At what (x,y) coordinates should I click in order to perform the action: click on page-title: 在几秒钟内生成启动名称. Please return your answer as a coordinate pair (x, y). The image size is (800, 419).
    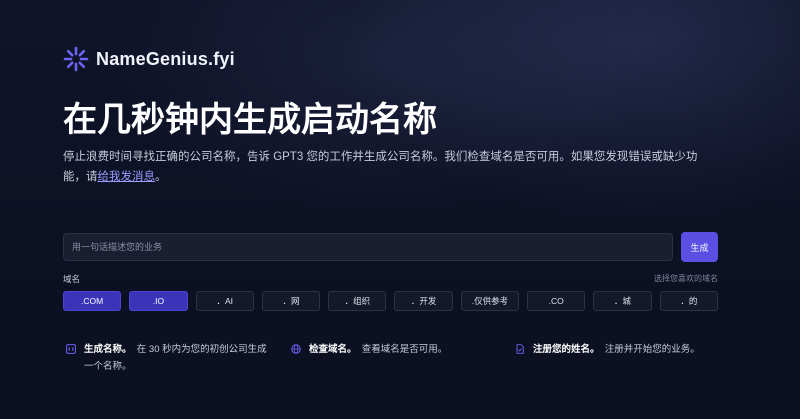
    Looking at the image, I should click on (250, 120).